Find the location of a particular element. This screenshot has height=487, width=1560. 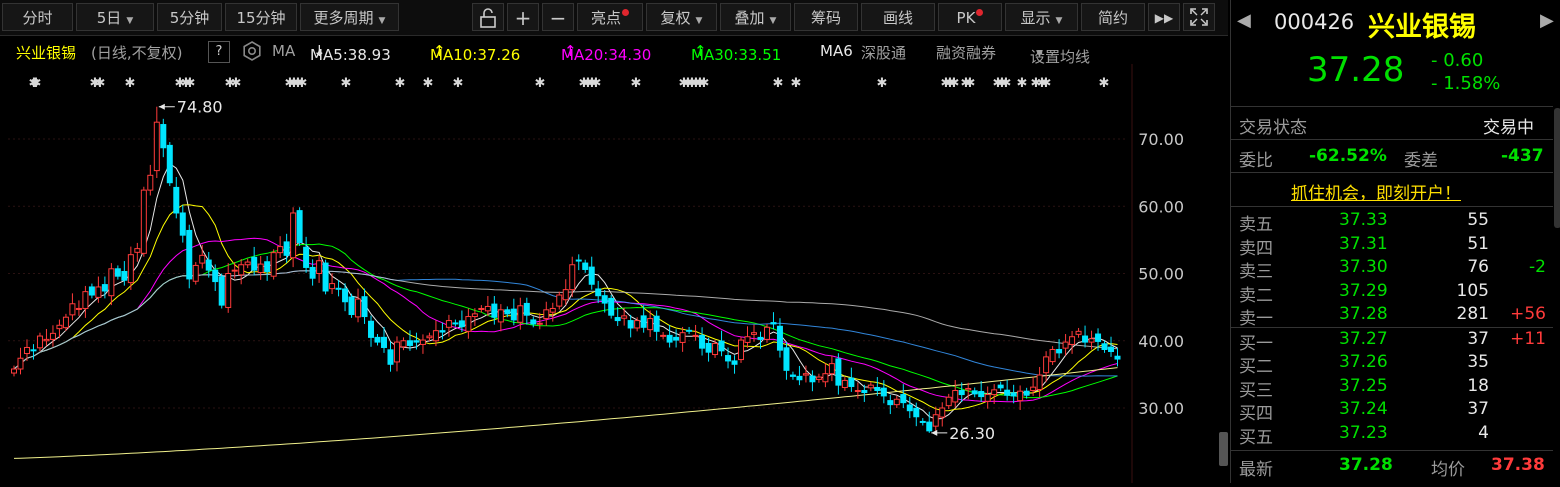

weibi-label: 委比 is located at coordinates (1256, 161).